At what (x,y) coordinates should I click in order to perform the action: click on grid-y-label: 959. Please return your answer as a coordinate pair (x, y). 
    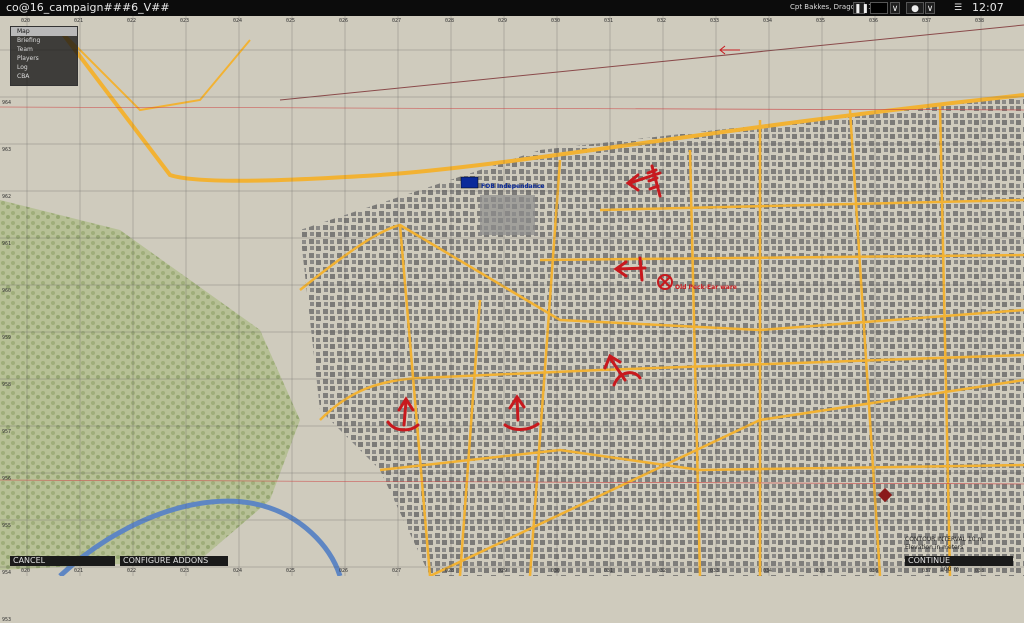
    Looking at the image, I should click on (7, 338).